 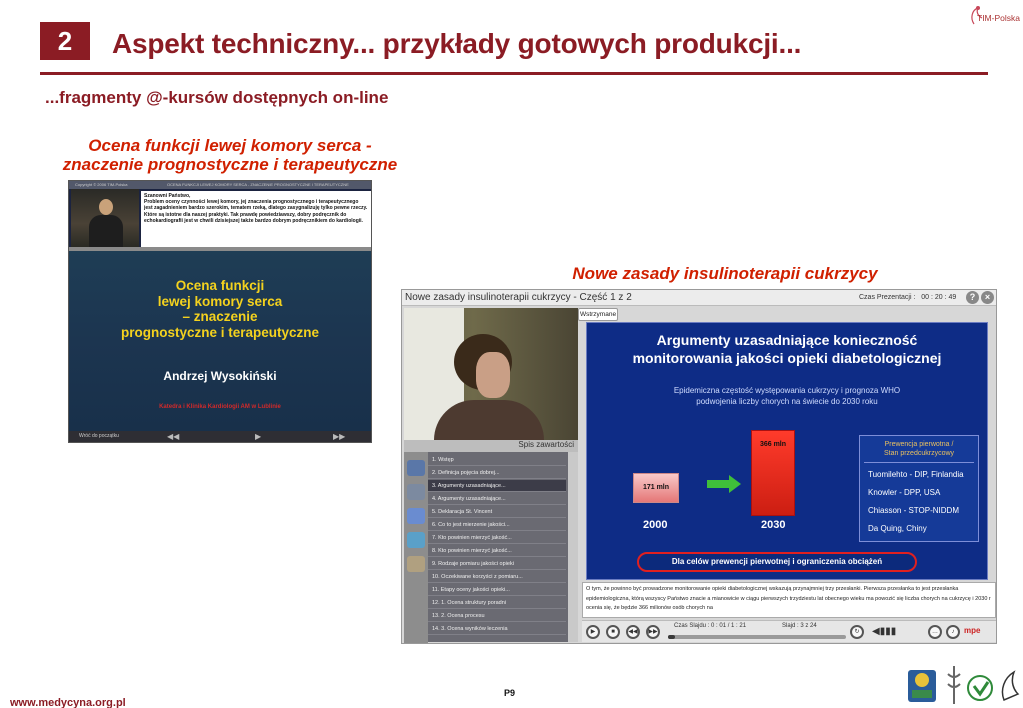 I want to click on search-icon, so click(x=416, y=564).